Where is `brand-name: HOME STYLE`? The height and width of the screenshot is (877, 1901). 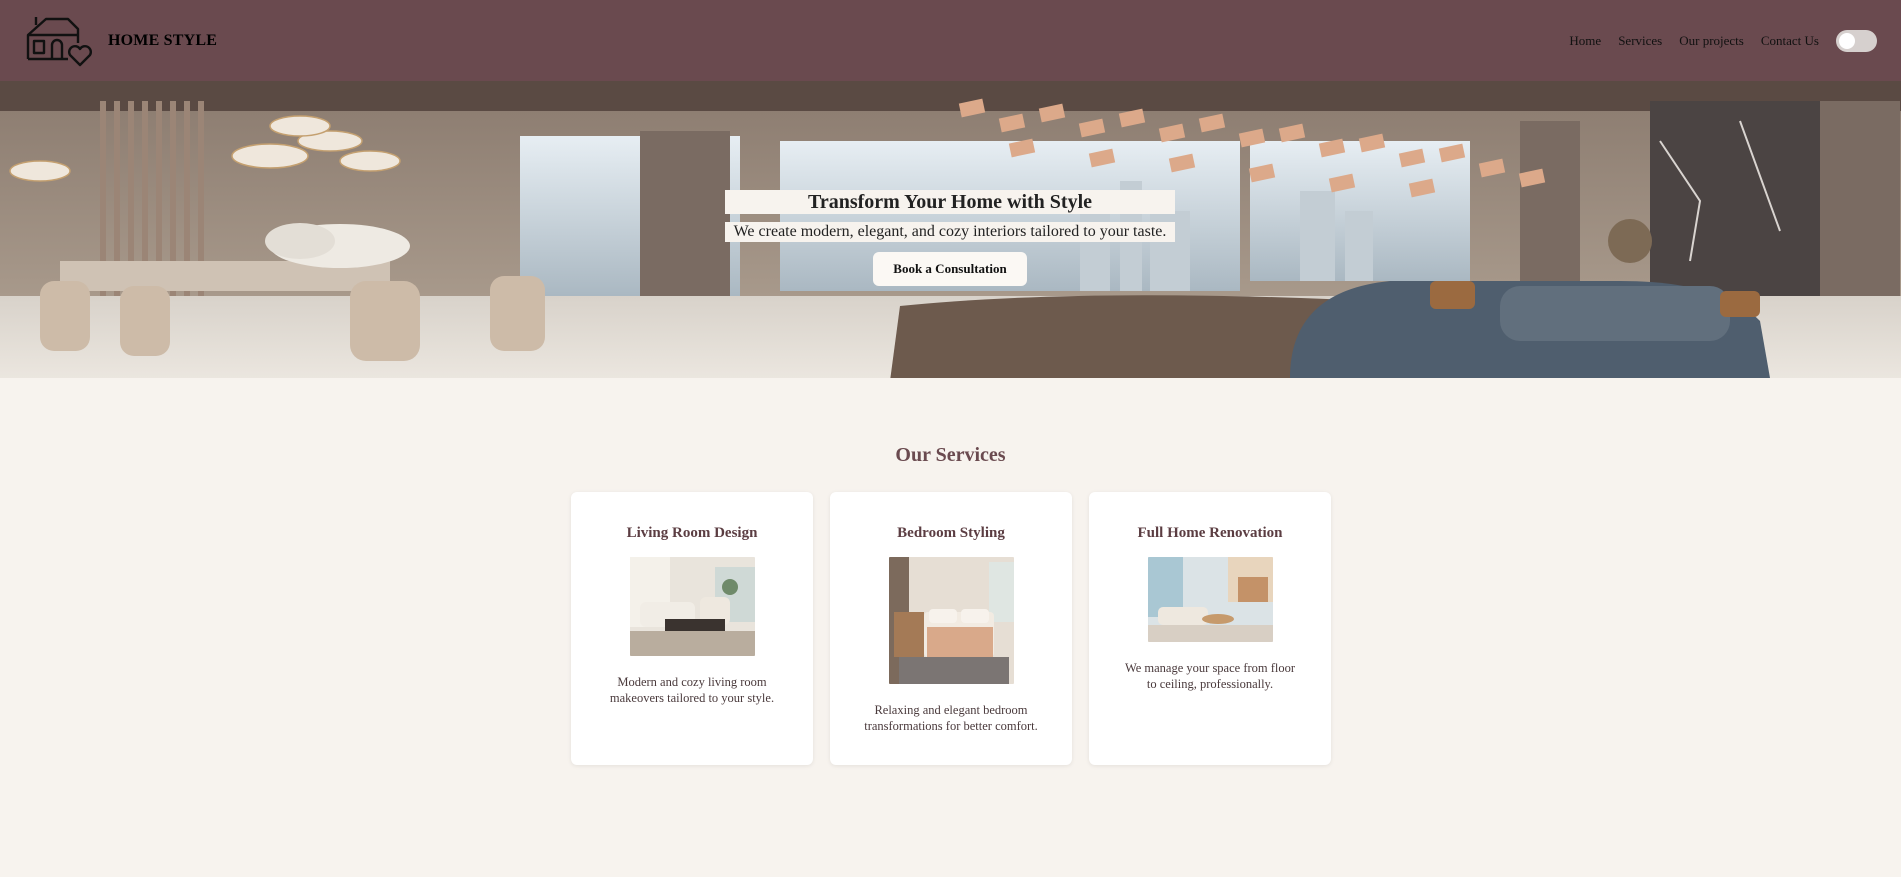
brand-name: HOME STYLE is located at coordinates (163, 40).